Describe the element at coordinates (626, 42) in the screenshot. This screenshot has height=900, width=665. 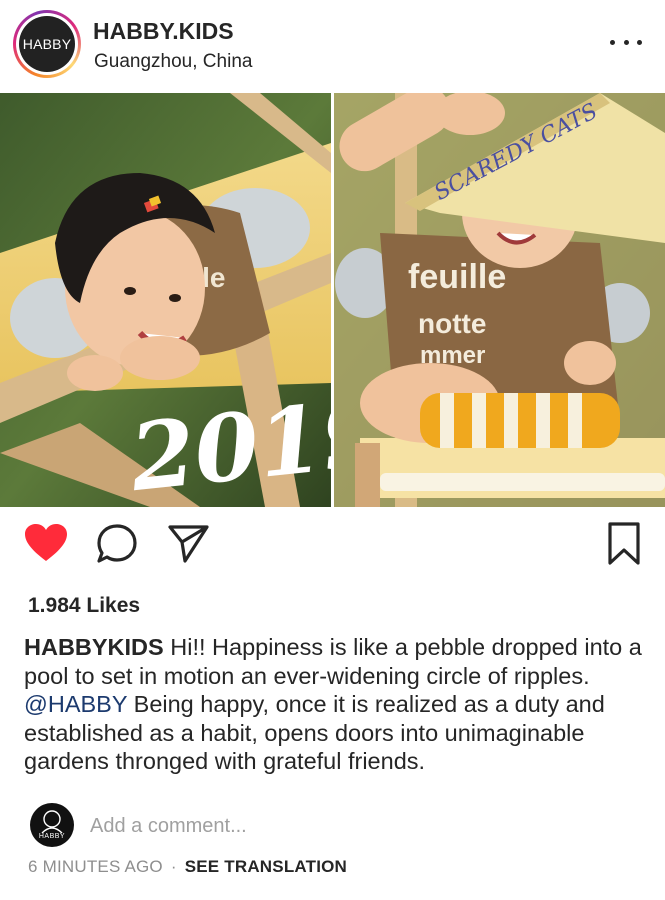
I see `more-horizontal-icon` at that location.